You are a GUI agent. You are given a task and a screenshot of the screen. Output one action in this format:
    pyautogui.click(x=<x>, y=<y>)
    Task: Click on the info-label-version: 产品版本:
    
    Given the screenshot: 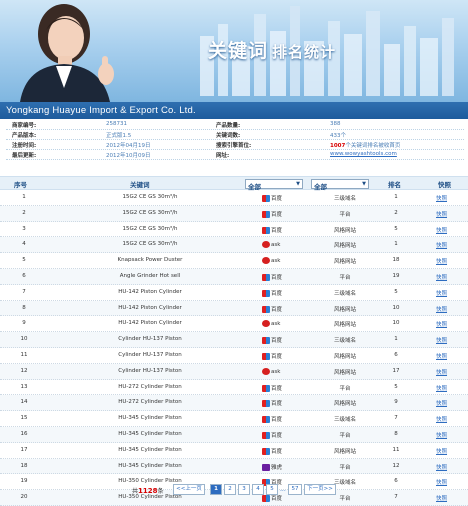 What is the action you would take?
    pyautogui.click(x=24, y=136)
    